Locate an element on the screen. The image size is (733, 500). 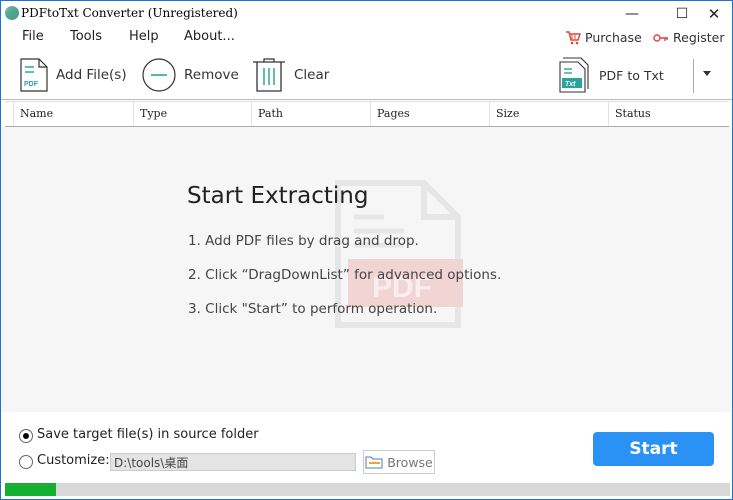
trash-icon is located at coordinates (269, 75).